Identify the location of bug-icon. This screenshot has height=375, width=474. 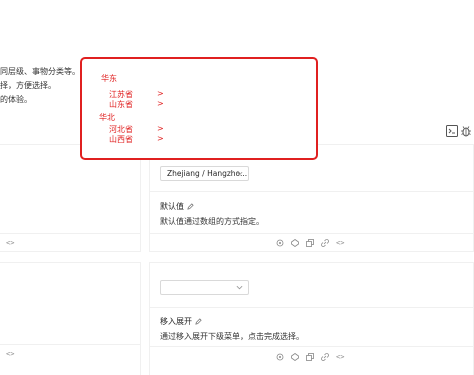
(466, 131).